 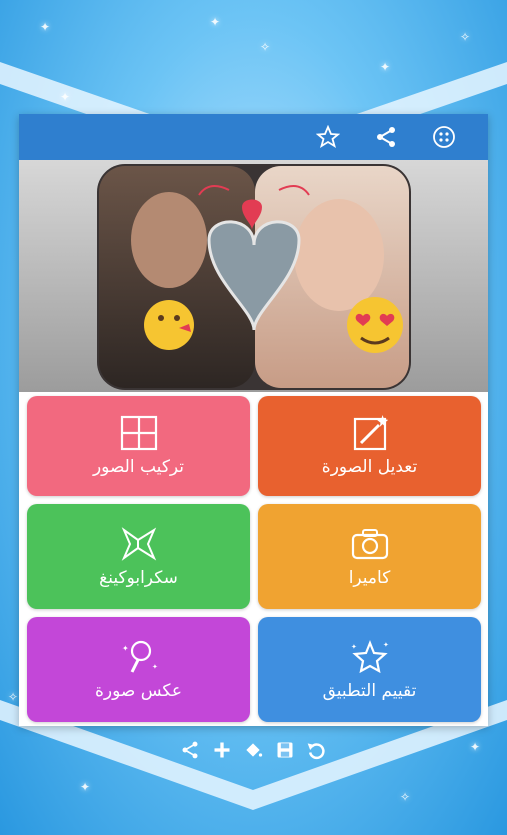 I want to click on top-toolbar, so click(x=253, y=137).